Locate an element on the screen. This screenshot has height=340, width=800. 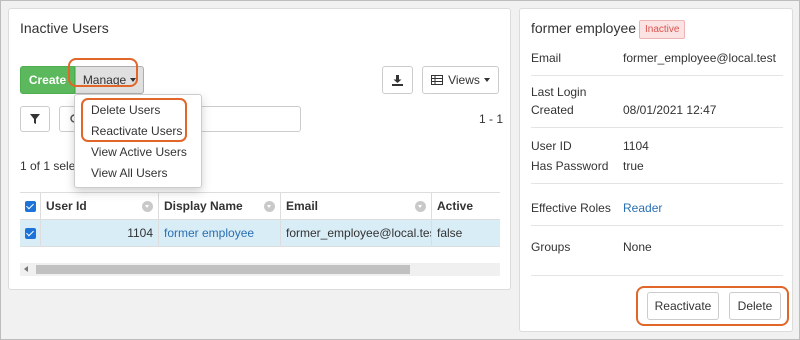
export-button is located at coordinates (397, 80).